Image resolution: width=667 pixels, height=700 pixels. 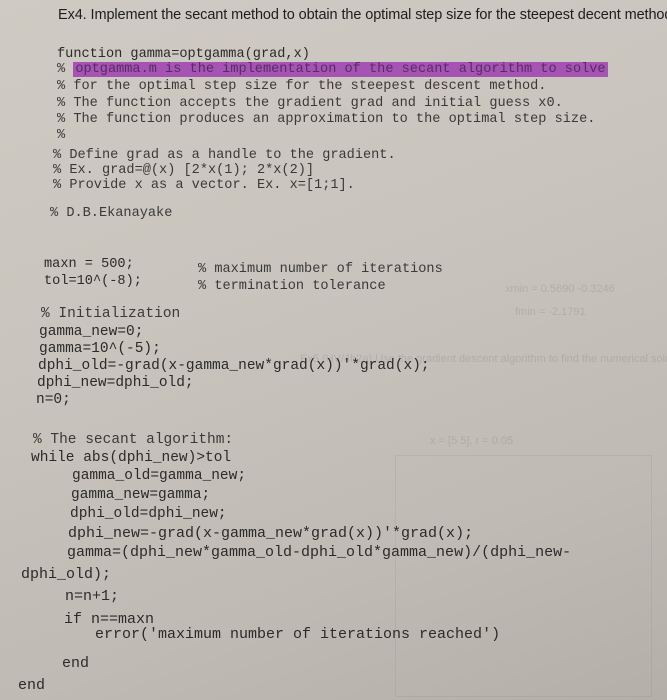 What do you see at coordinates (320, 269) in the screenshot?
I see `code-comment: % maximum number of iterations` at bounding box center [320, 269].